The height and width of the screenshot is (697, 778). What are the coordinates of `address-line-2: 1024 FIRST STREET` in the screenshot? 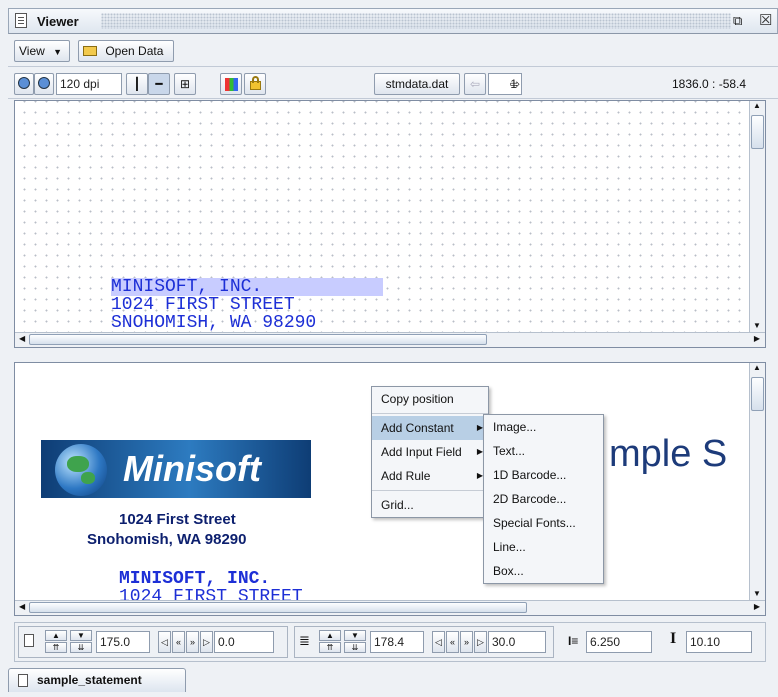 It's located at (203, 305).